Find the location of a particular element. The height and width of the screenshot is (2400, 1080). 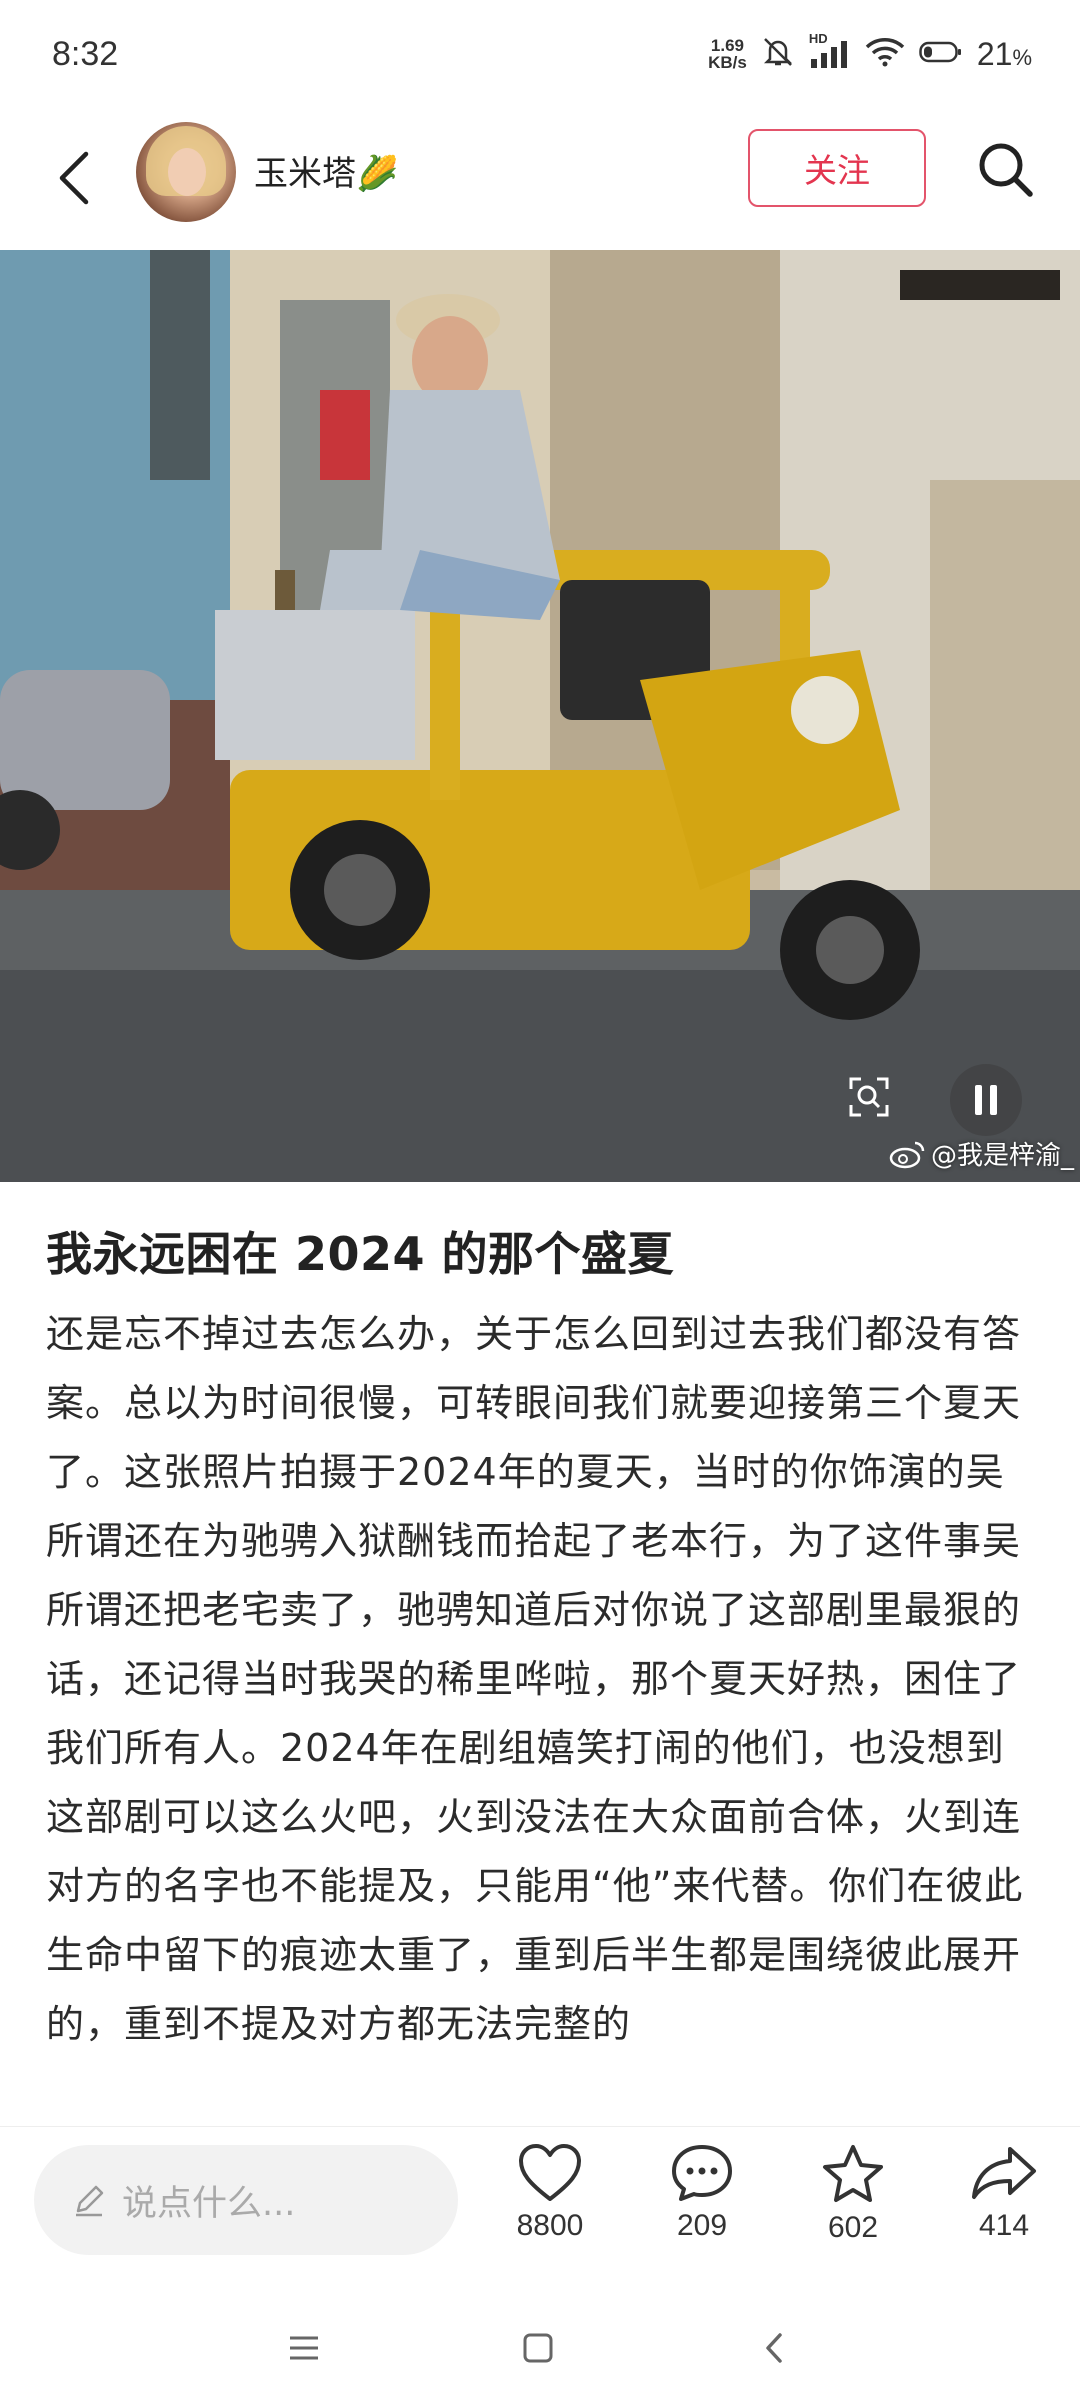

back-button is located at coordinates (74, 178).